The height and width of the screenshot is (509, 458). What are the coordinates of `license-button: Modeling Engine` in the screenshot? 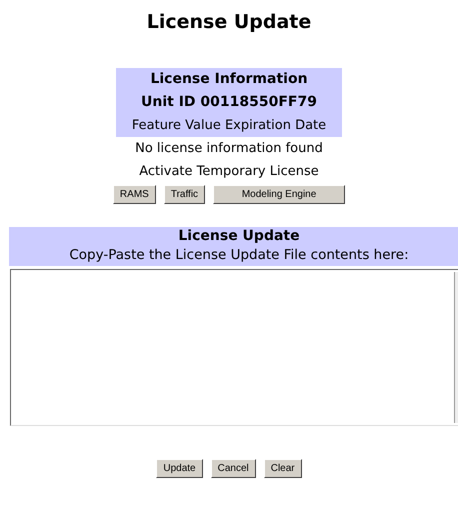 It's located at (279, 194).